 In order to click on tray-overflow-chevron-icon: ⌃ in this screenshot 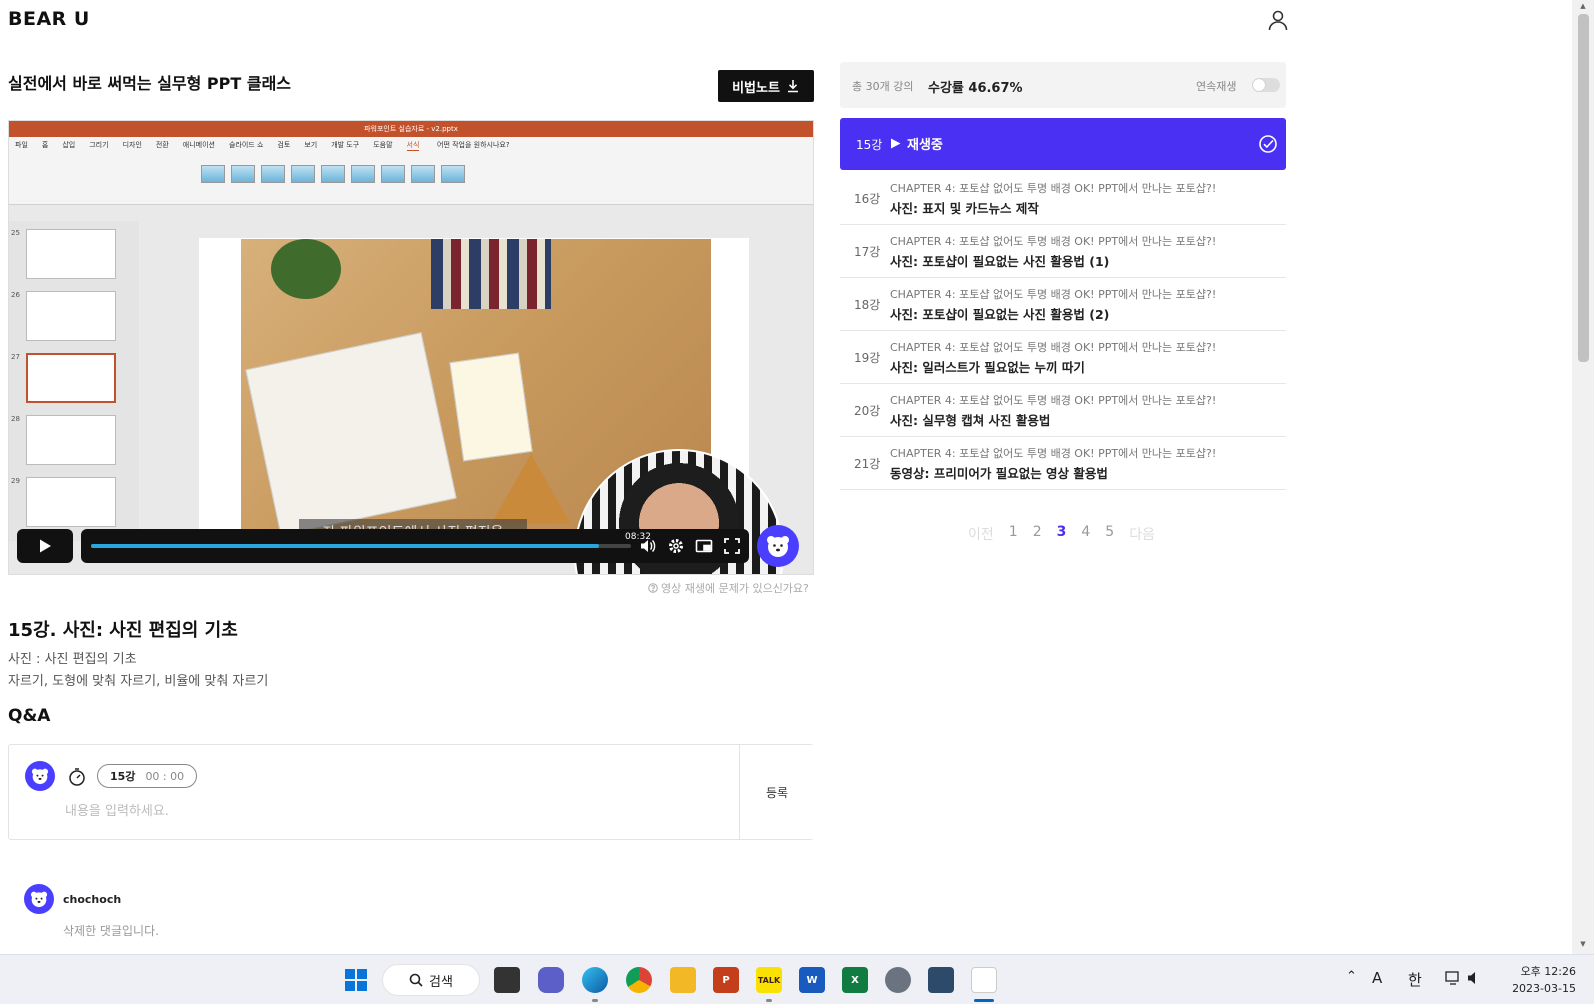, I will do `click(1351, 976)`.